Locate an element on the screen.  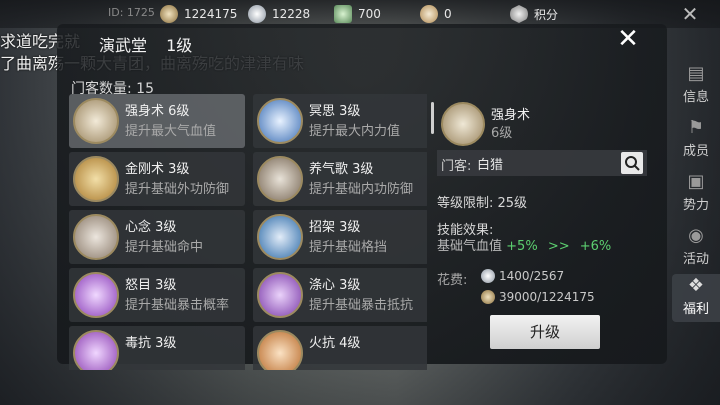
activity-icon: ◉ is located at coordinates (696, 235).